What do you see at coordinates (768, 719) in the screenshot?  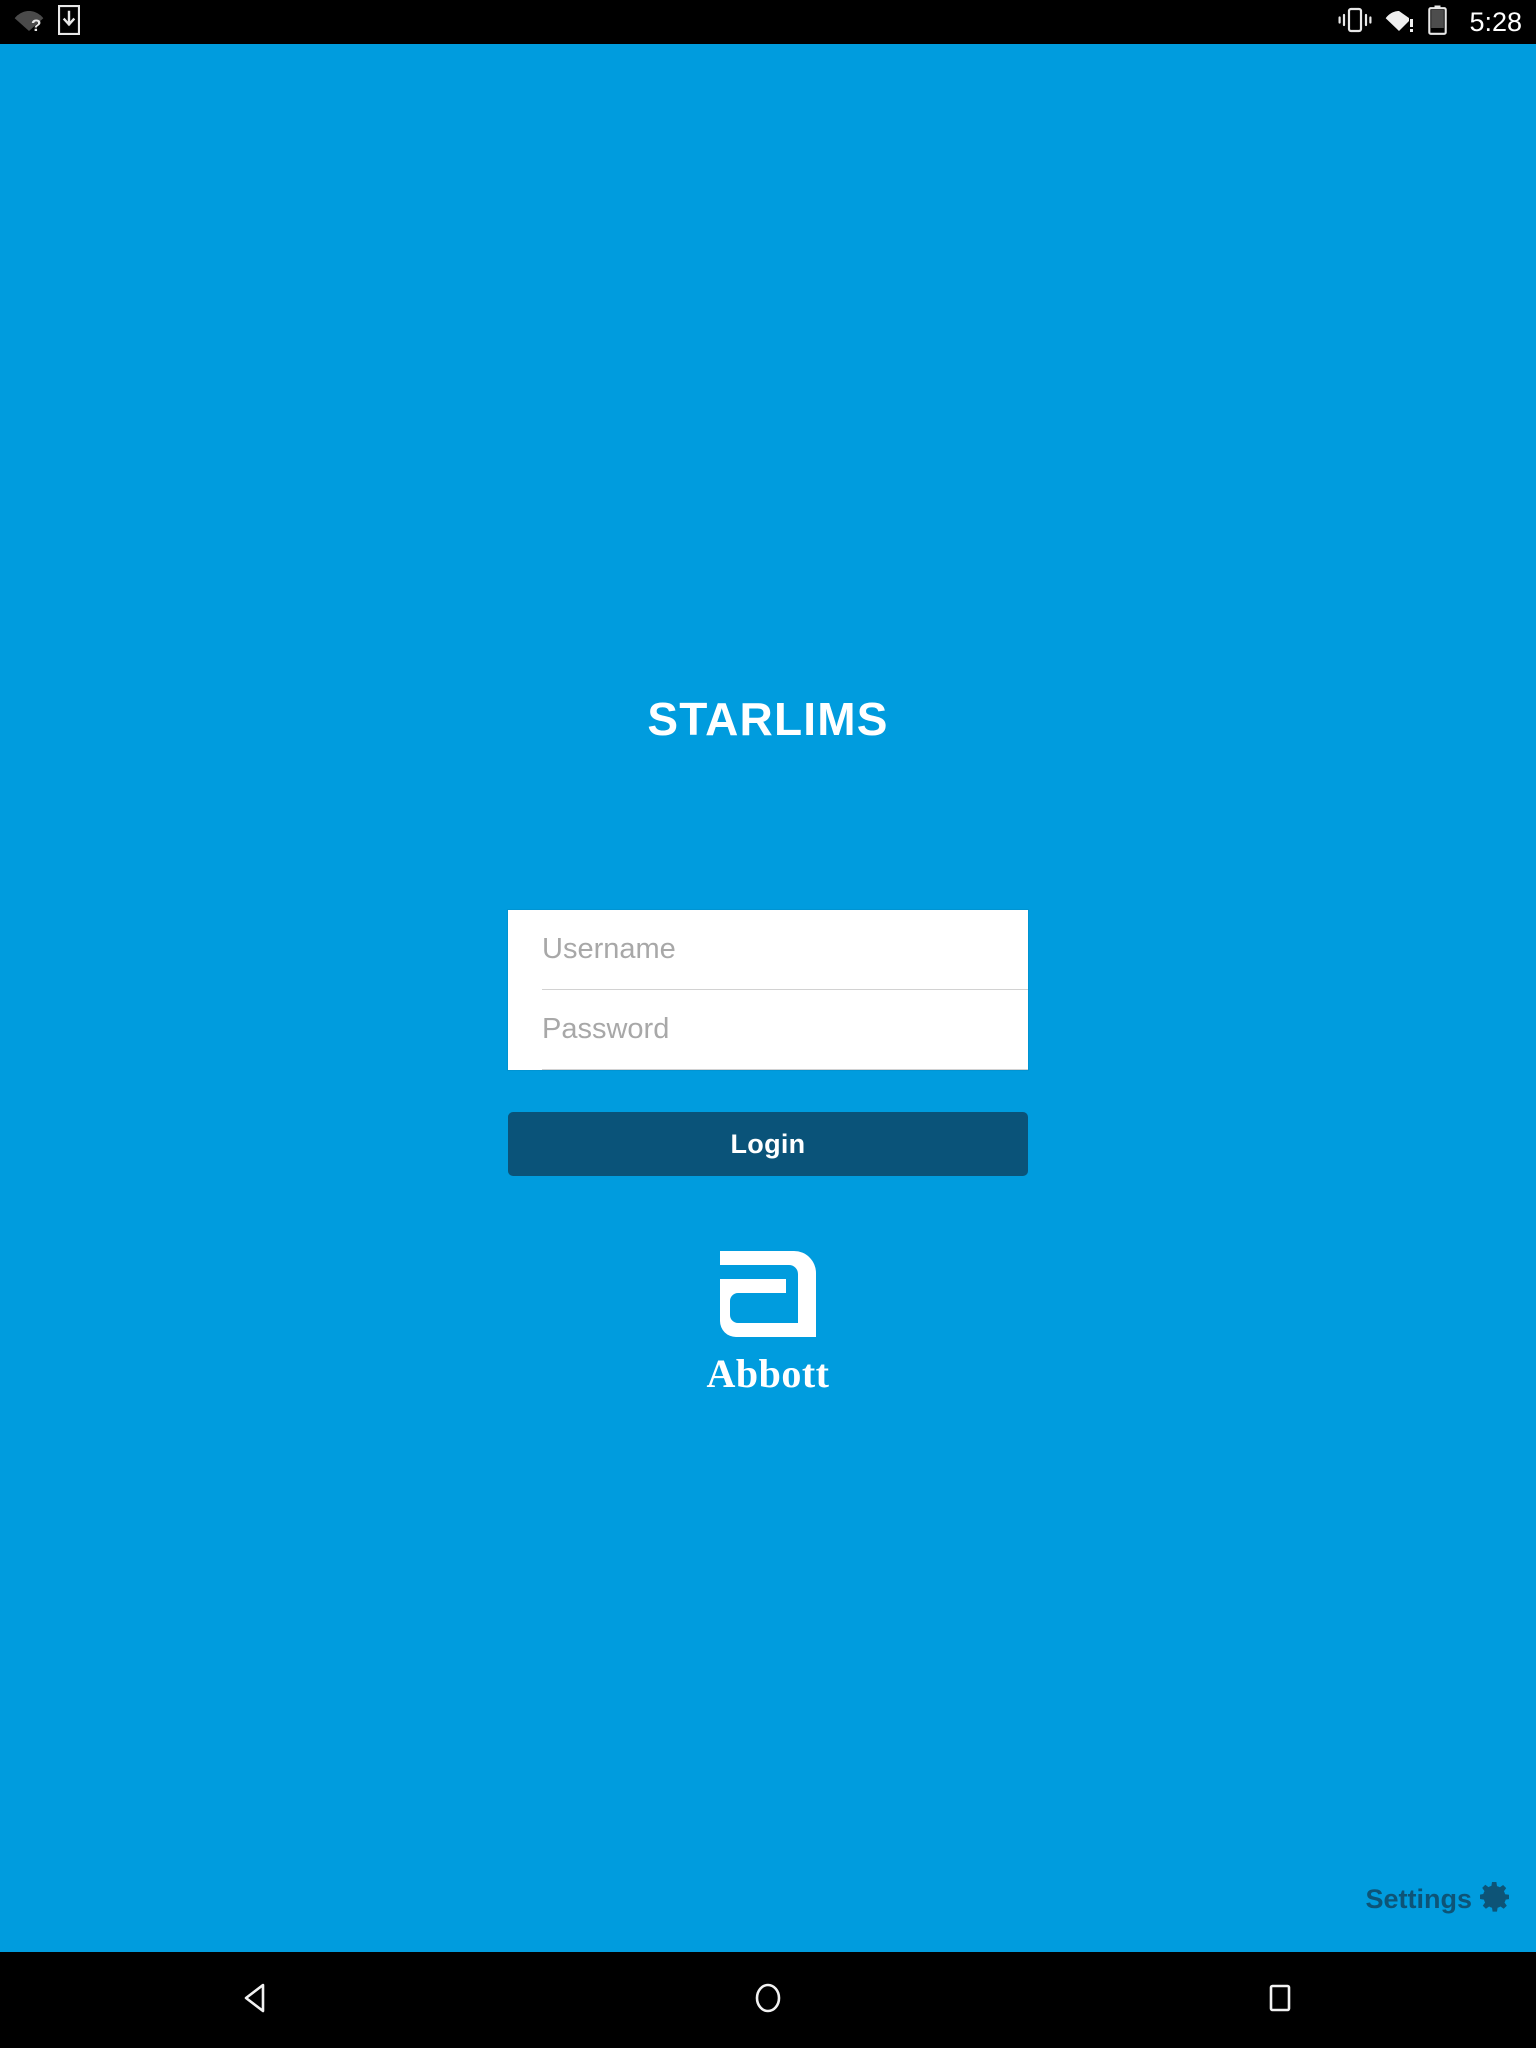 I see `page-title: STARLIMS` at bounding box center [768, 719].